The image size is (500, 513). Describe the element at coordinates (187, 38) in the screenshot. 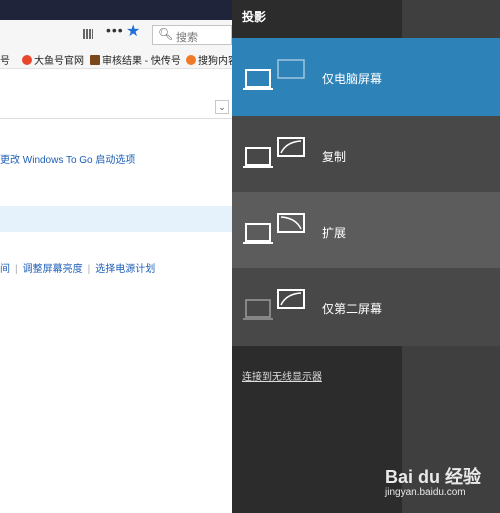

I see `search-placeholder: 搜索` at that location.